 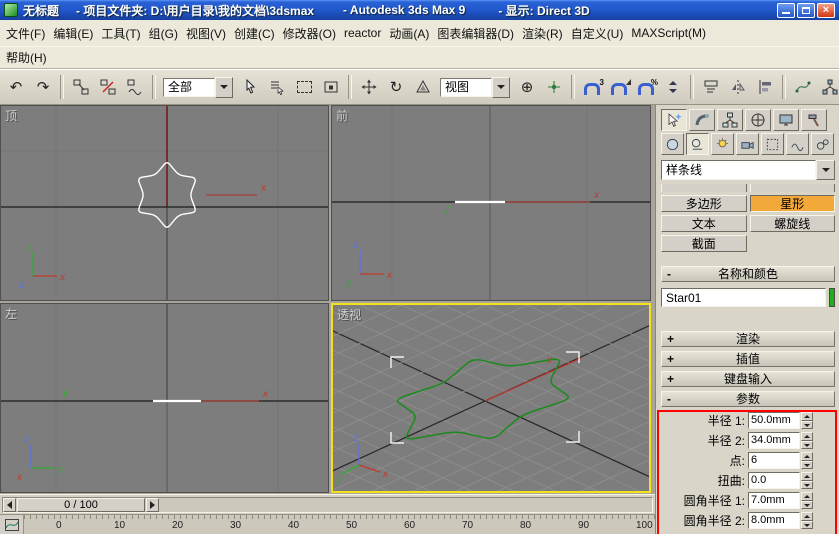 What do you see at coordinates (527, 87) in the screenshot?
I see `use-pivot-point-center-button: ⊕` at bounding box center [527, 87].